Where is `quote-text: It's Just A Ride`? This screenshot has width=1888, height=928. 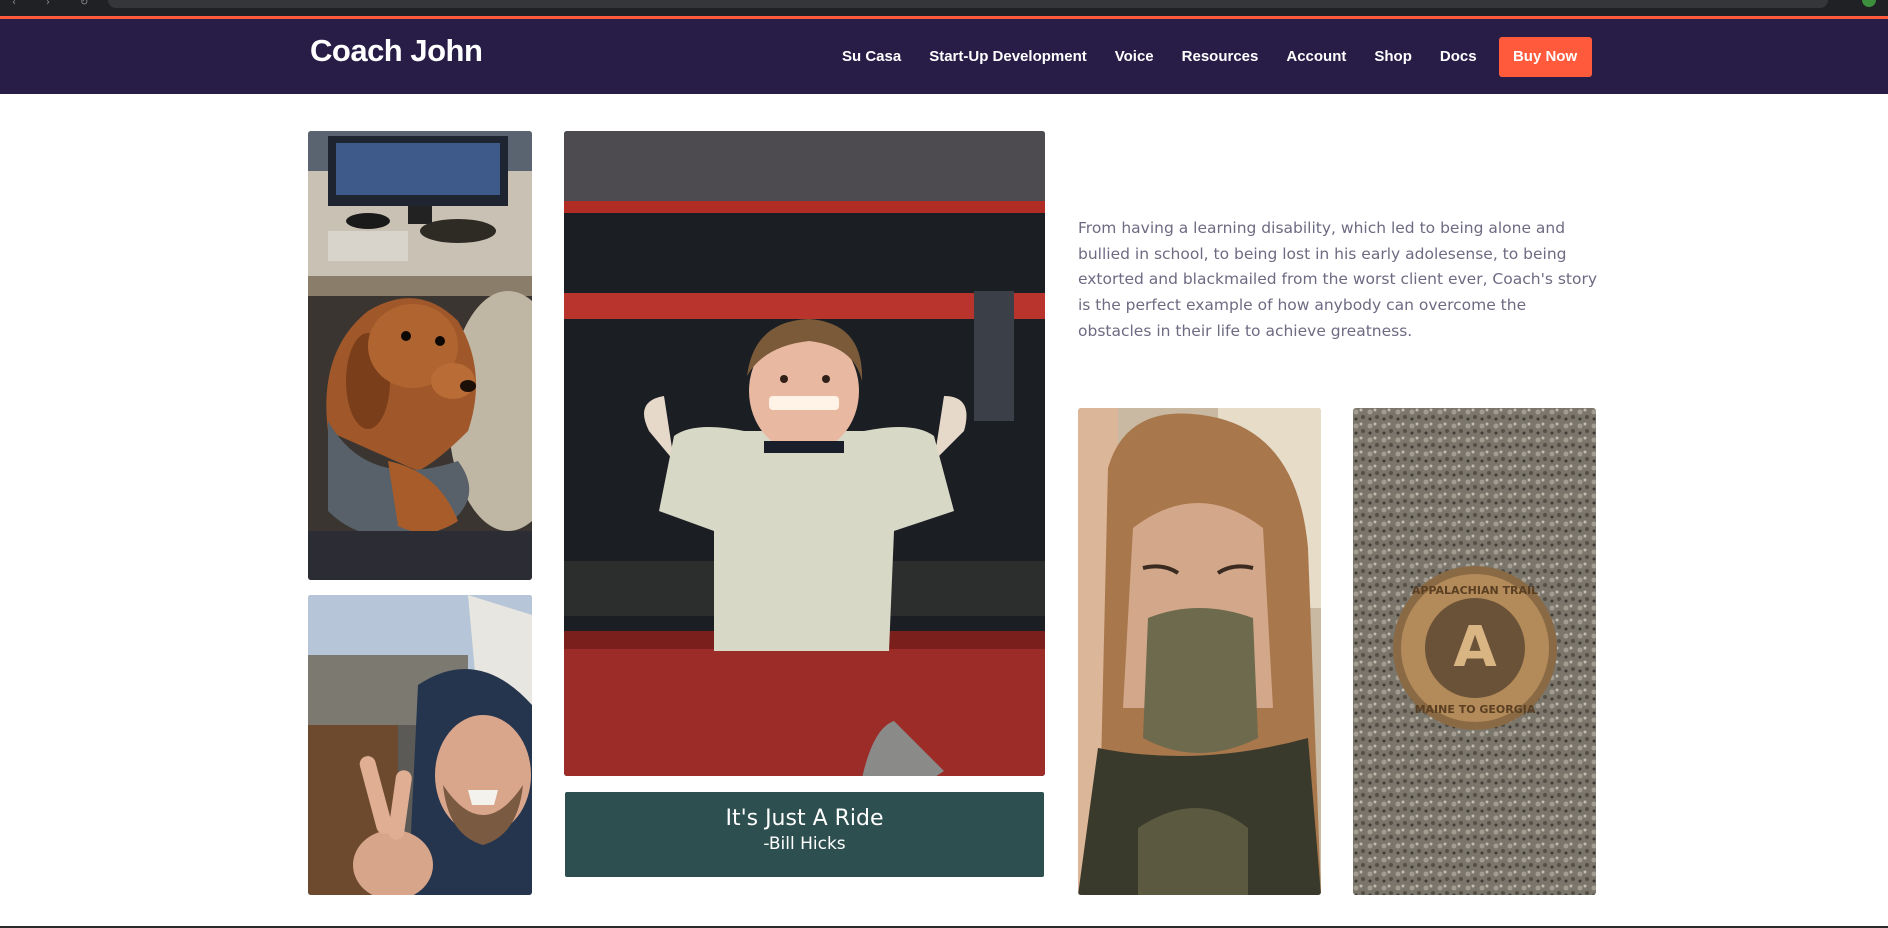 quote-text: It's Just A Ride is located at coordinates (804, 818).